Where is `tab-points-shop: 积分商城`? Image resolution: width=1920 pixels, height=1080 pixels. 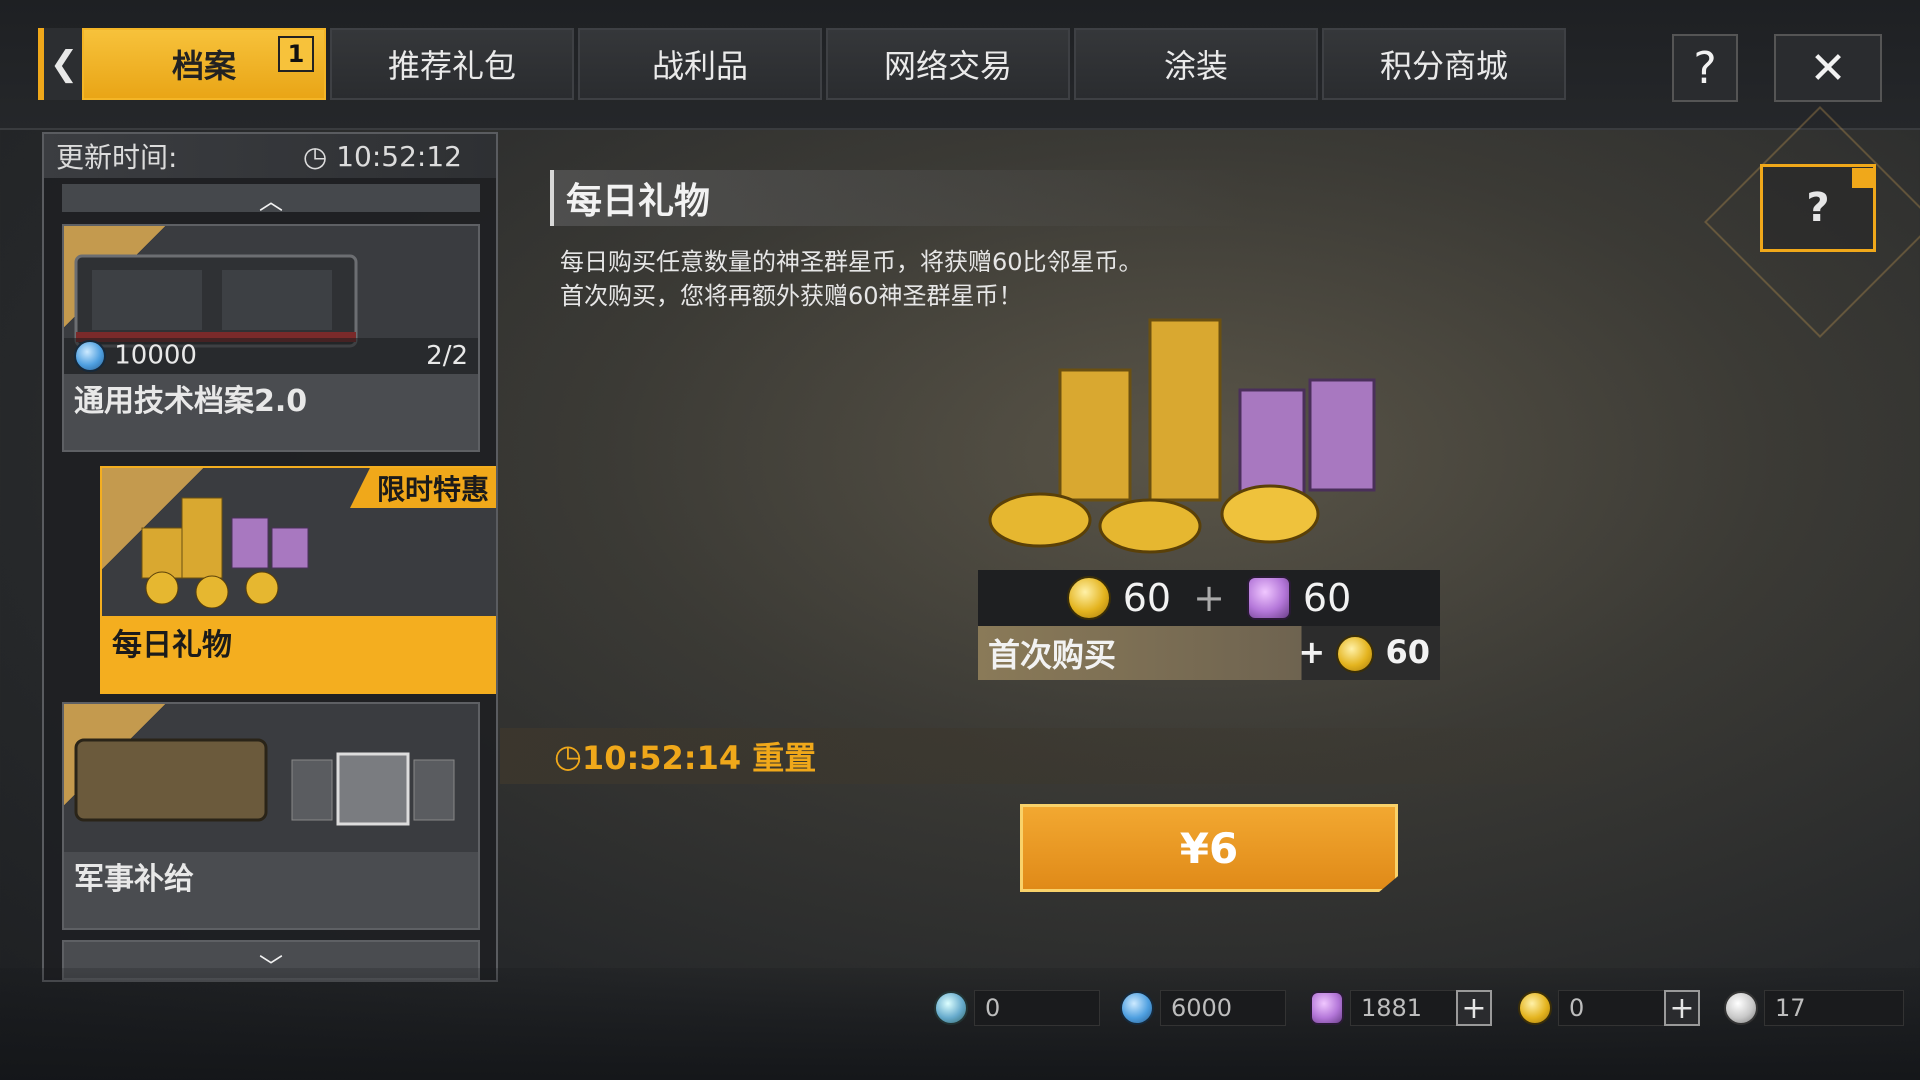 tab-points-shop: 积分商城 is located at coordinates (1444, 64).